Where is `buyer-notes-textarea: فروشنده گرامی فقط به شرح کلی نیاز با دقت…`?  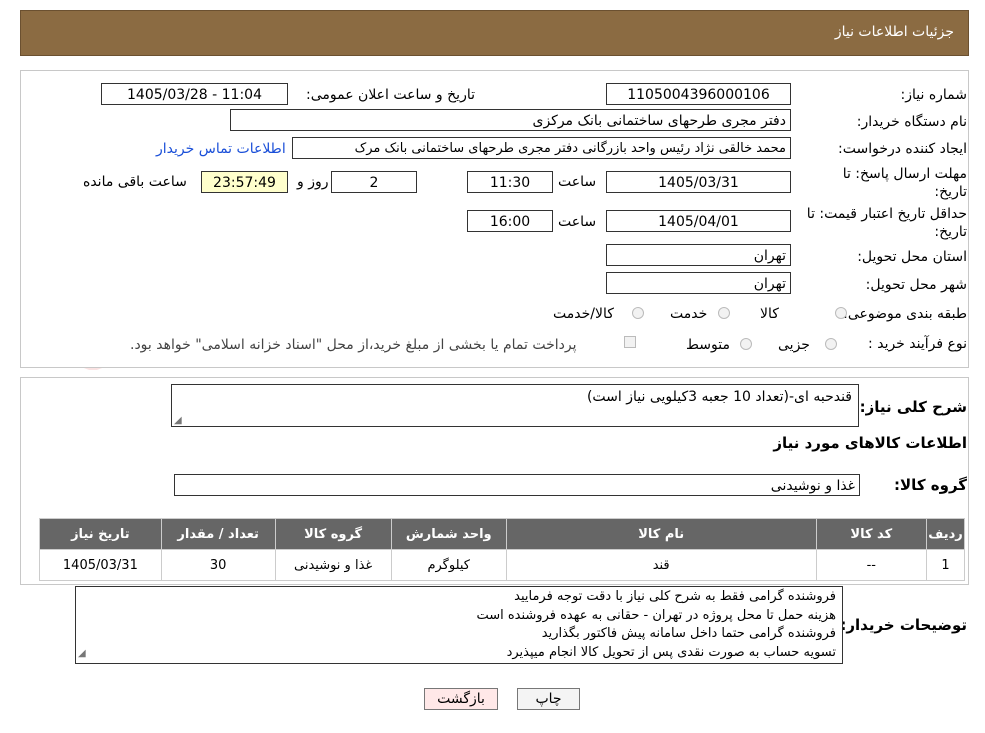 buyer-notes-textarea: فروشنده گرامی فقط به شرح کلی نیاز با دقت… is located at coordinates (459, 625).